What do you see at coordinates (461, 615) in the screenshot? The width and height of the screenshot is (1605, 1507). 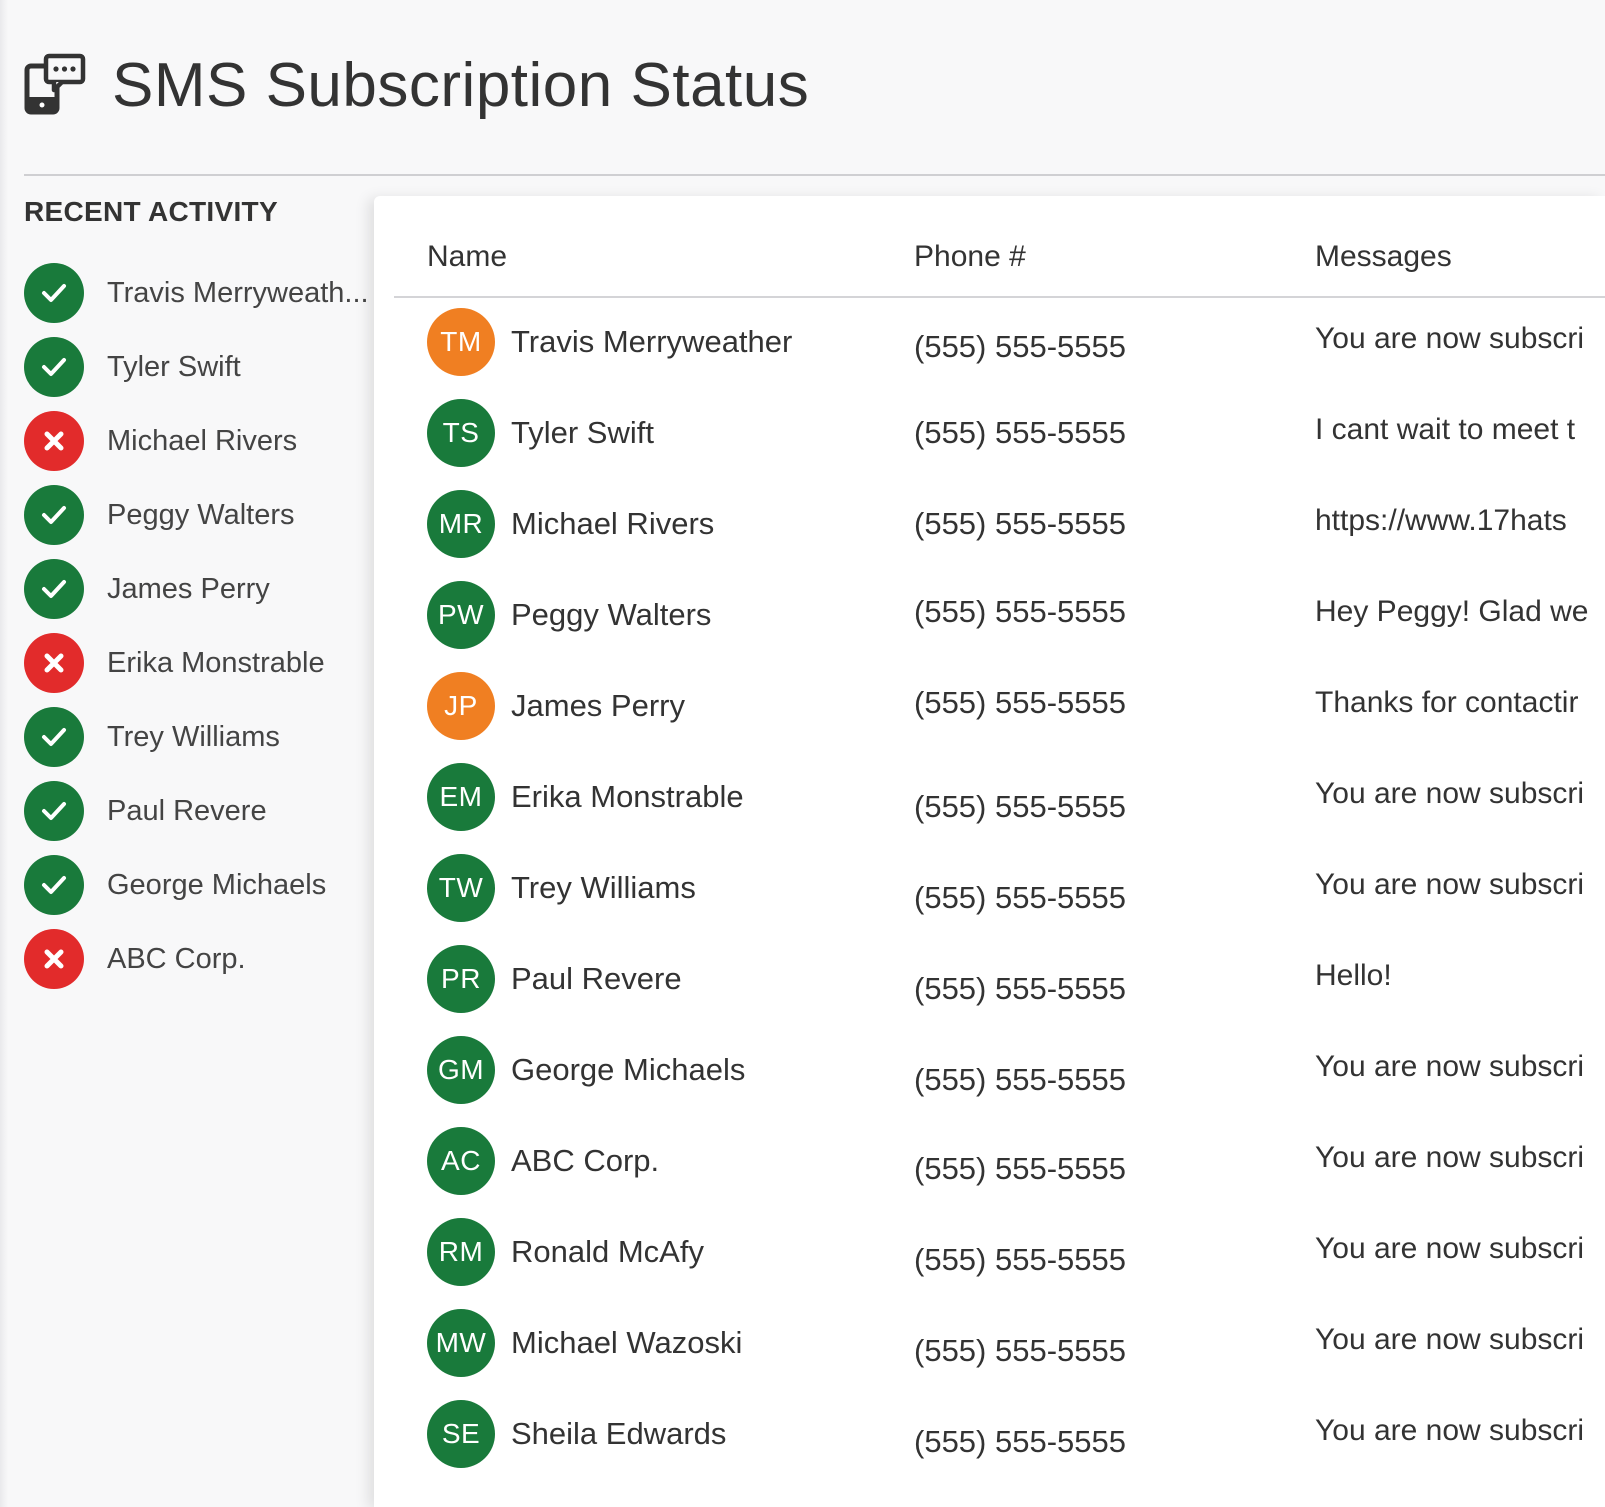 I see `avatar: PW` at bounding box center [461, 615].